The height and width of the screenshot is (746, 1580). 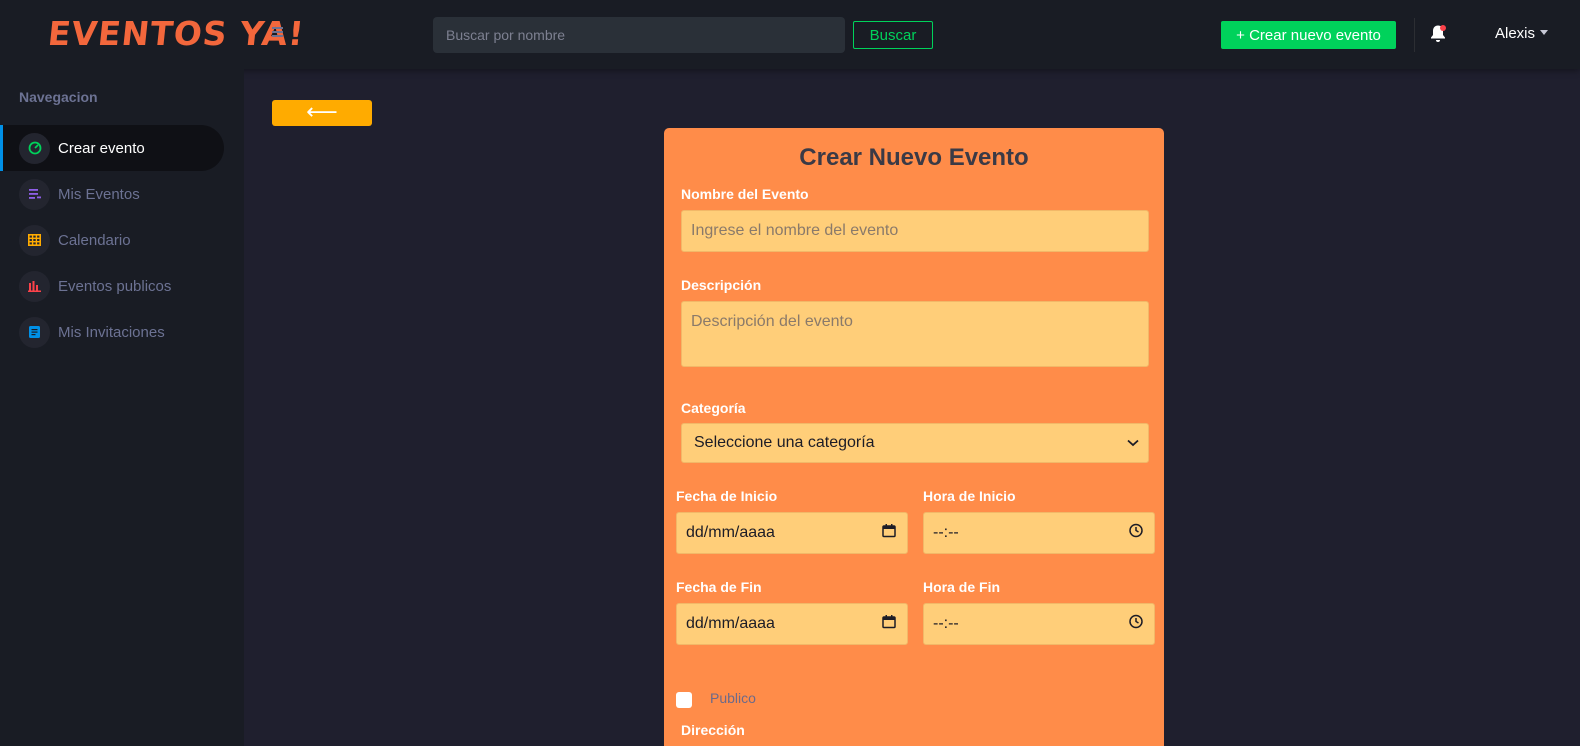 I want to click on start-time-label: Hora de Inicio, so click(x=969, y=496).